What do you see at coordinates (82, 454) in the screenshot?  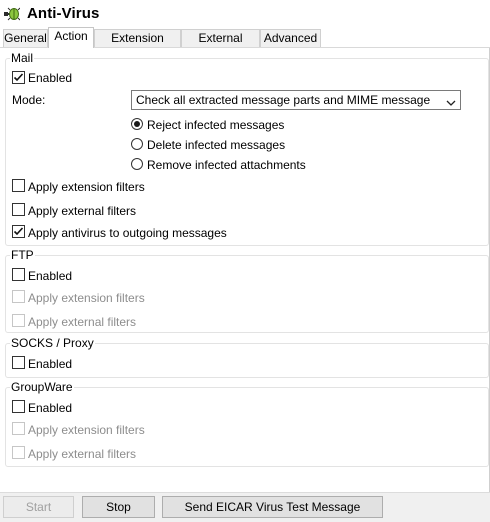 I see `groupware-external-filters-label: Apply external filters` at bounding box center [82, 454].